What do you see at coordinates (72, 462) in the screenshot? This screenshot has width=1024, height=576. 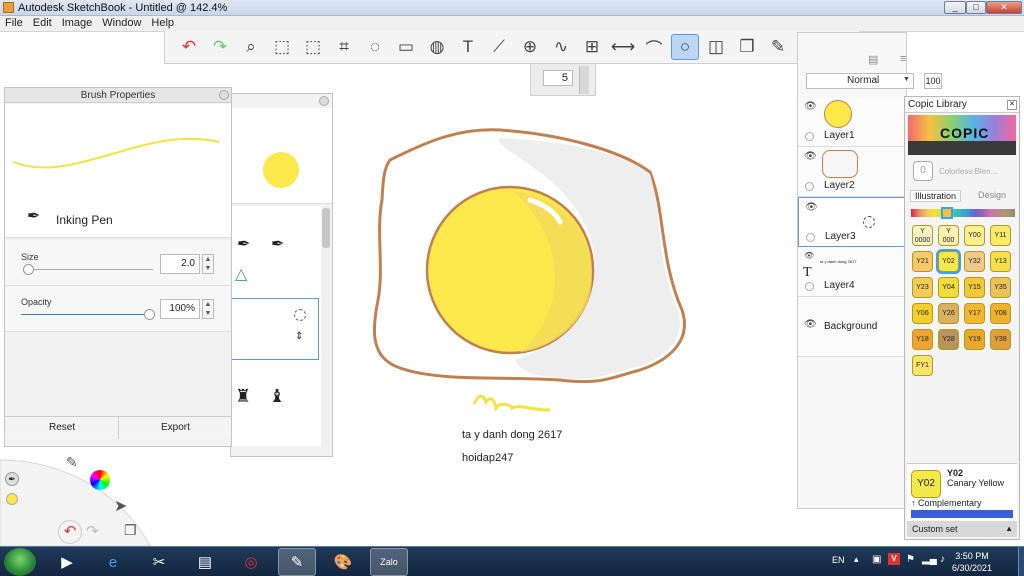 I see `pen-puck-icon: ✎` at bounding box center [72, 462].